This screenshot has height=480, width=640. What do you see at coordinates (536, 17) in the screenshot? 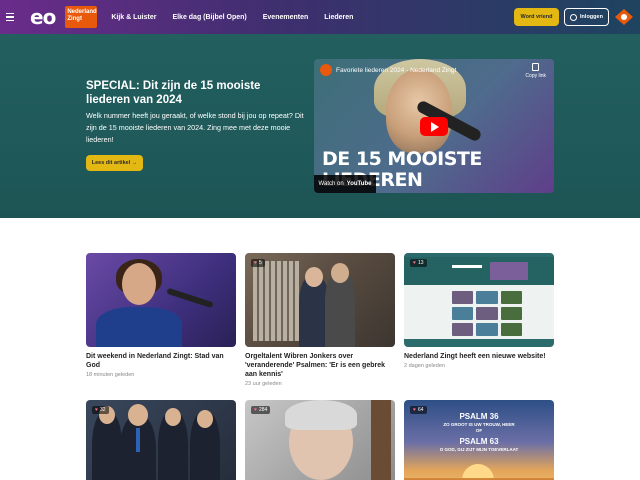
I see `become-friend-button: Word vriend` at bounding box center [536, 17].